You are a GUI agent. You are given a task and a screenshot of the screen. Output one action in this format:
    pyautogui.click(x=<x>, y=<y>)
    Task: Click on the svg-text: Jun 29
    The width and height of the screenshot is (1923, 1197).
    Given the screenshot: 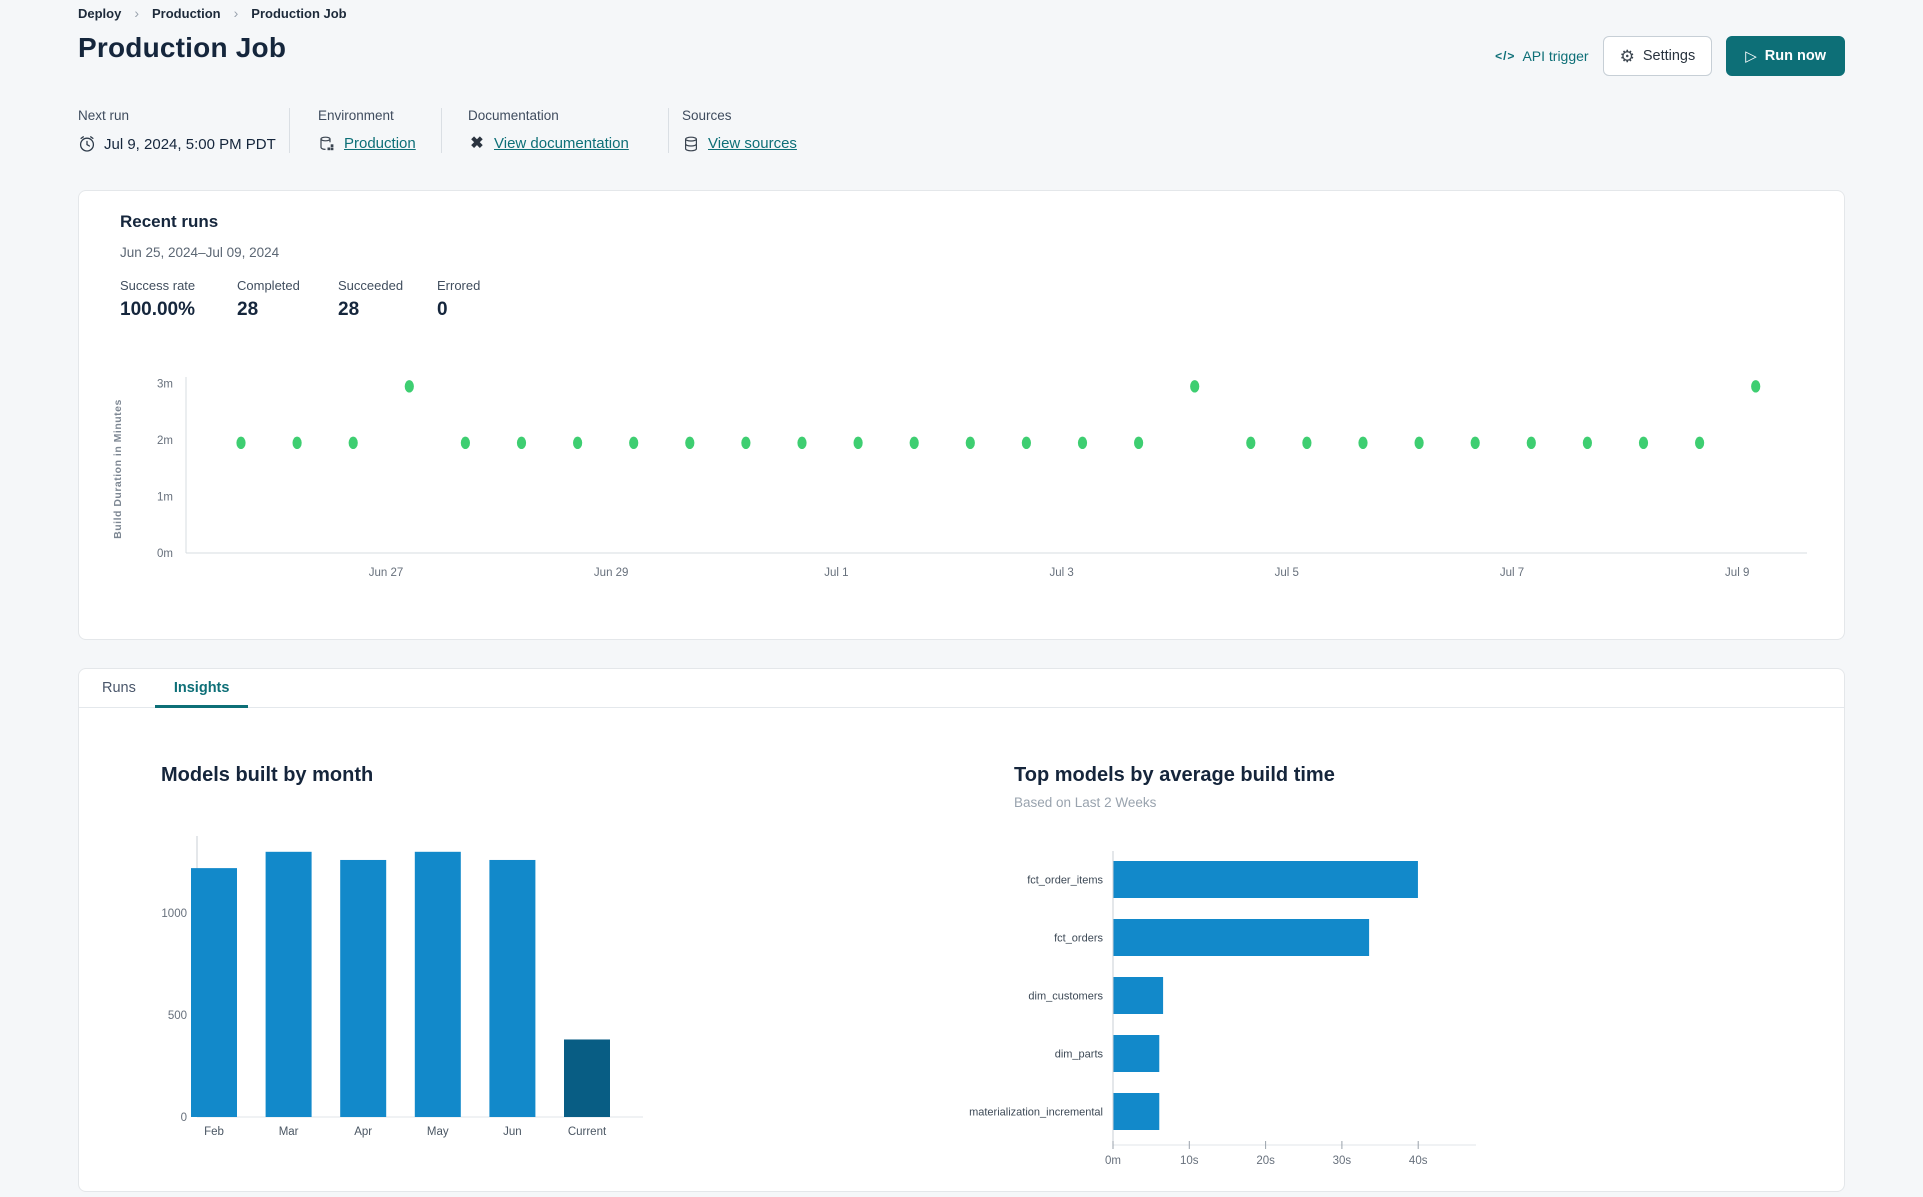 What is the action you would take?
    pyautogui.click(x=611, y=573)
    